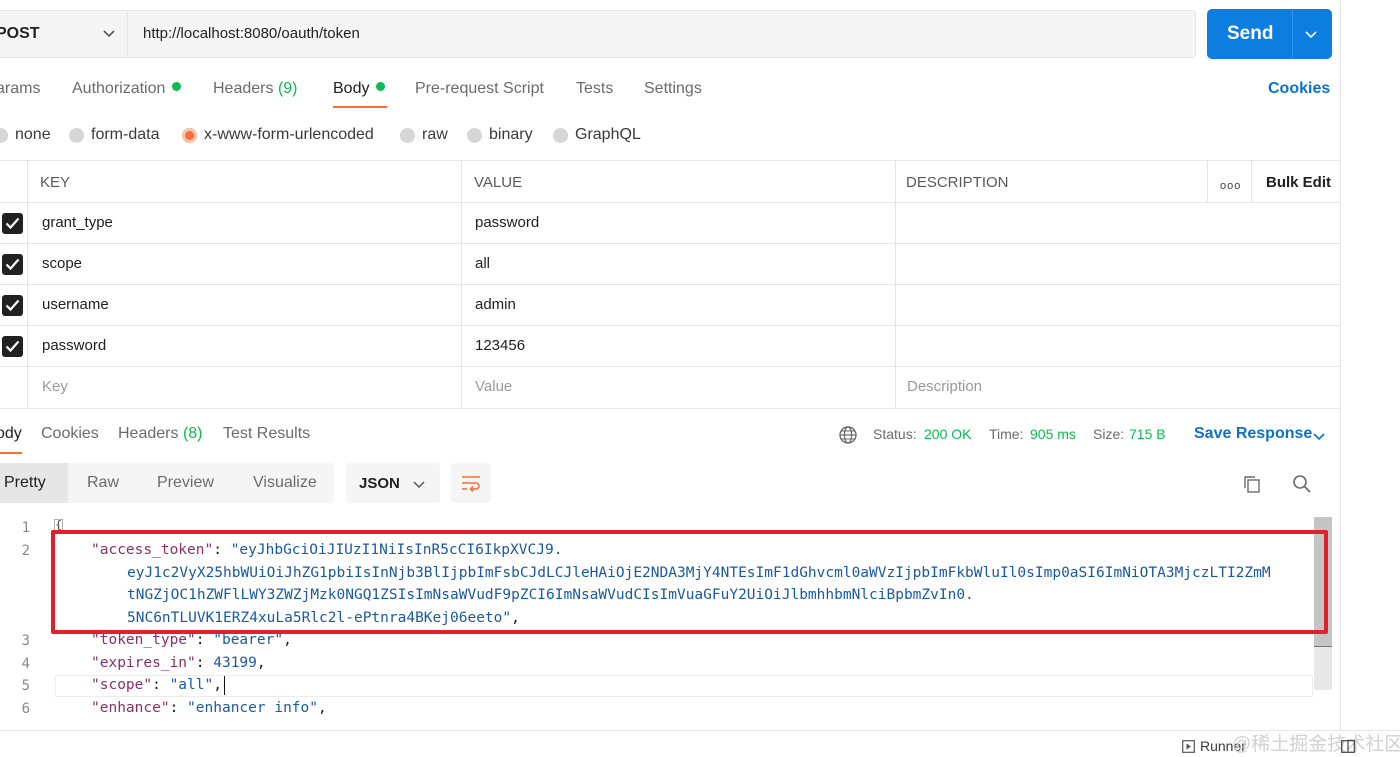 This screenshot has width=1400, height=757. What do you see at coordinates (1147, 434) in the screenshot?
I see `size-value: 715 B` at bounding box center [1147, 434].